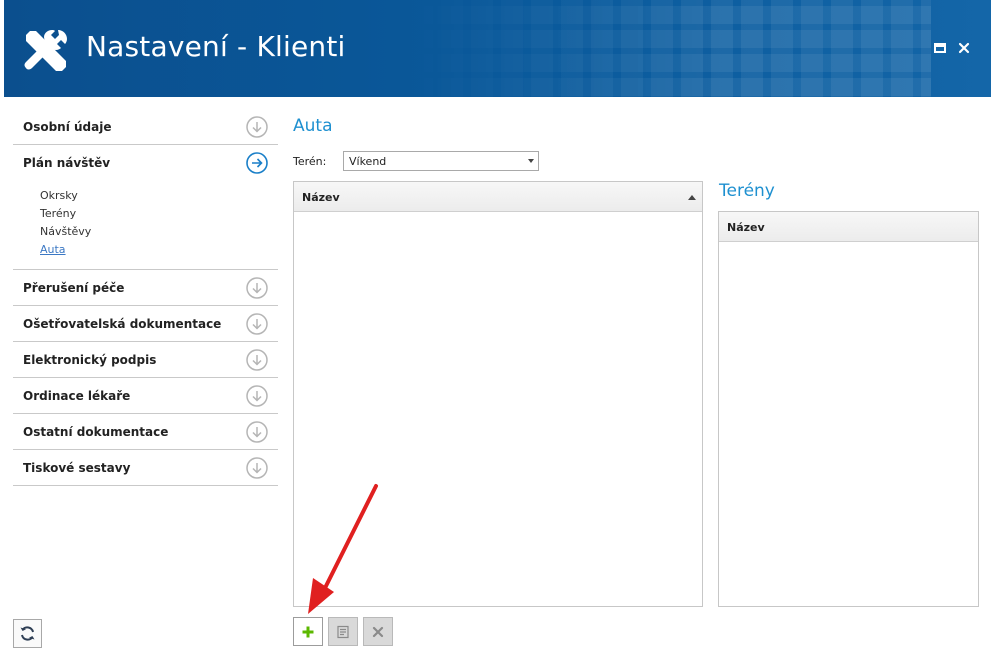 This screenshot has height=658, width=991. What do you see at coordinates (848, 227) in the screenshot?
I see `tereny-grid-header-nazev: Název` at bounding box center [848, 227].